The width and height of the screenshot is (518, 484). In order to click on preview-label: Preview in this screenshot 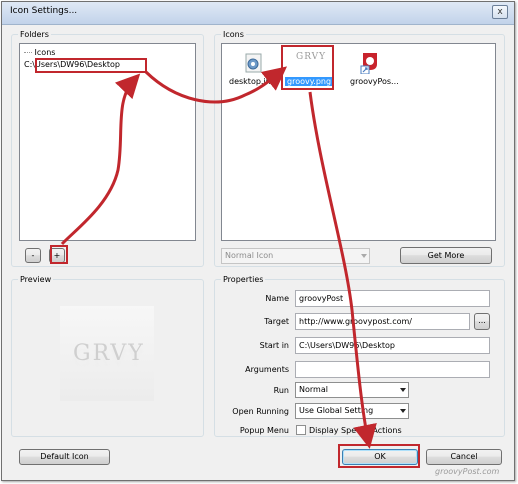, I will do `click(36, 279)`.